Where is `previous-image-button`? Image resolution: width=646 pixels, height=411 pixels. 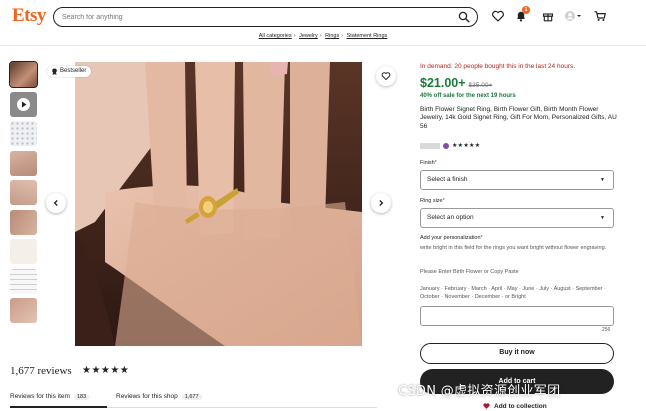 previous-image-button is located at coordinates (56, 203).